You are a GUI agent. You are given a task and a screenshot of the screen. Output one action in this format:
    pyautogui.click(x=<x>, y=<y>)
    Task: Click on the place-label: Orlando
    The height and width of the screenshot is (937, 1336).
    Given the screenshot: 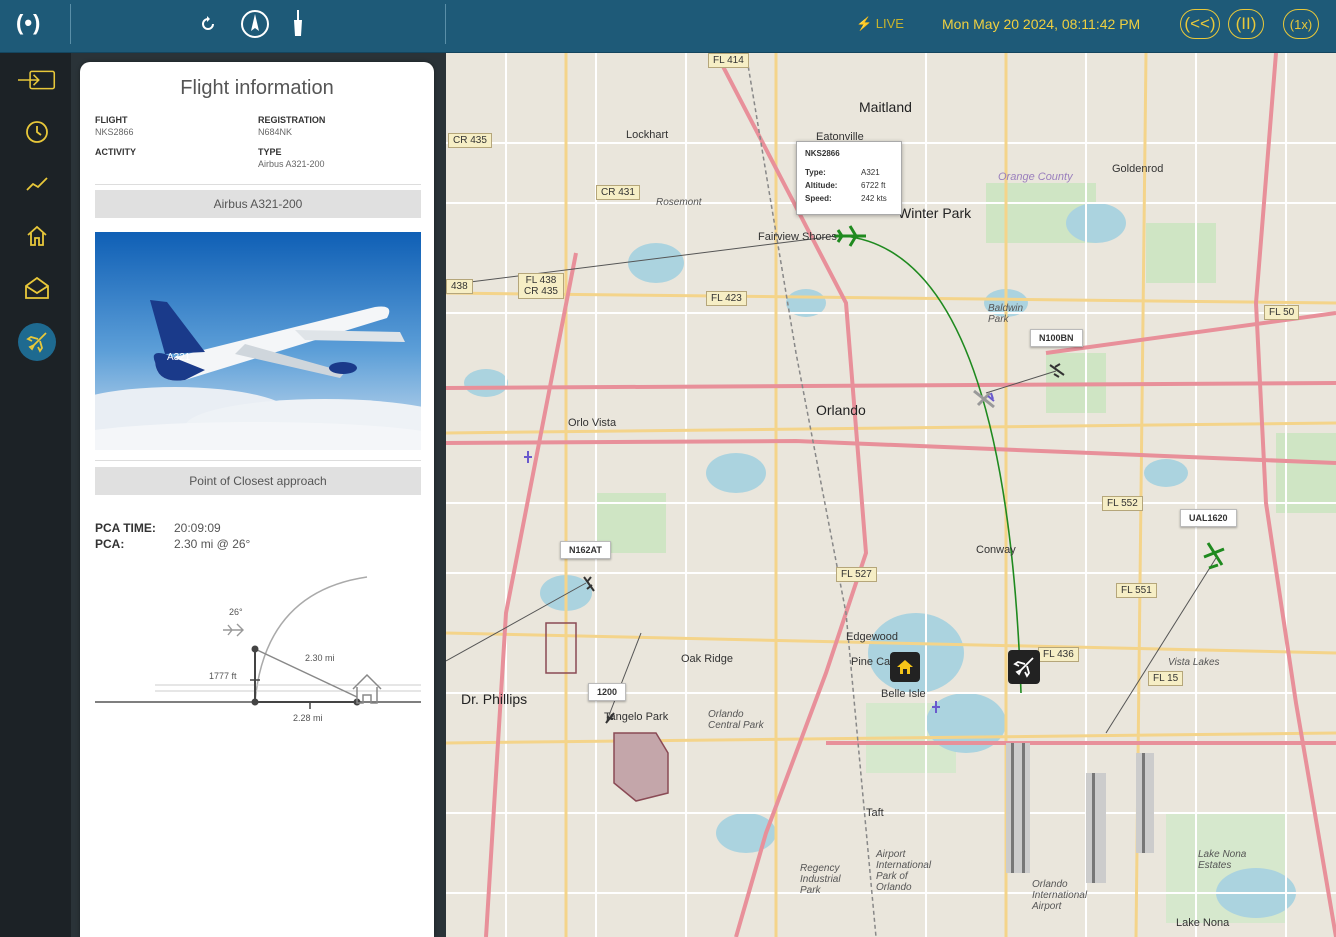 What is the action you would take?
    pyautogui.click(x=841, y=410)
    